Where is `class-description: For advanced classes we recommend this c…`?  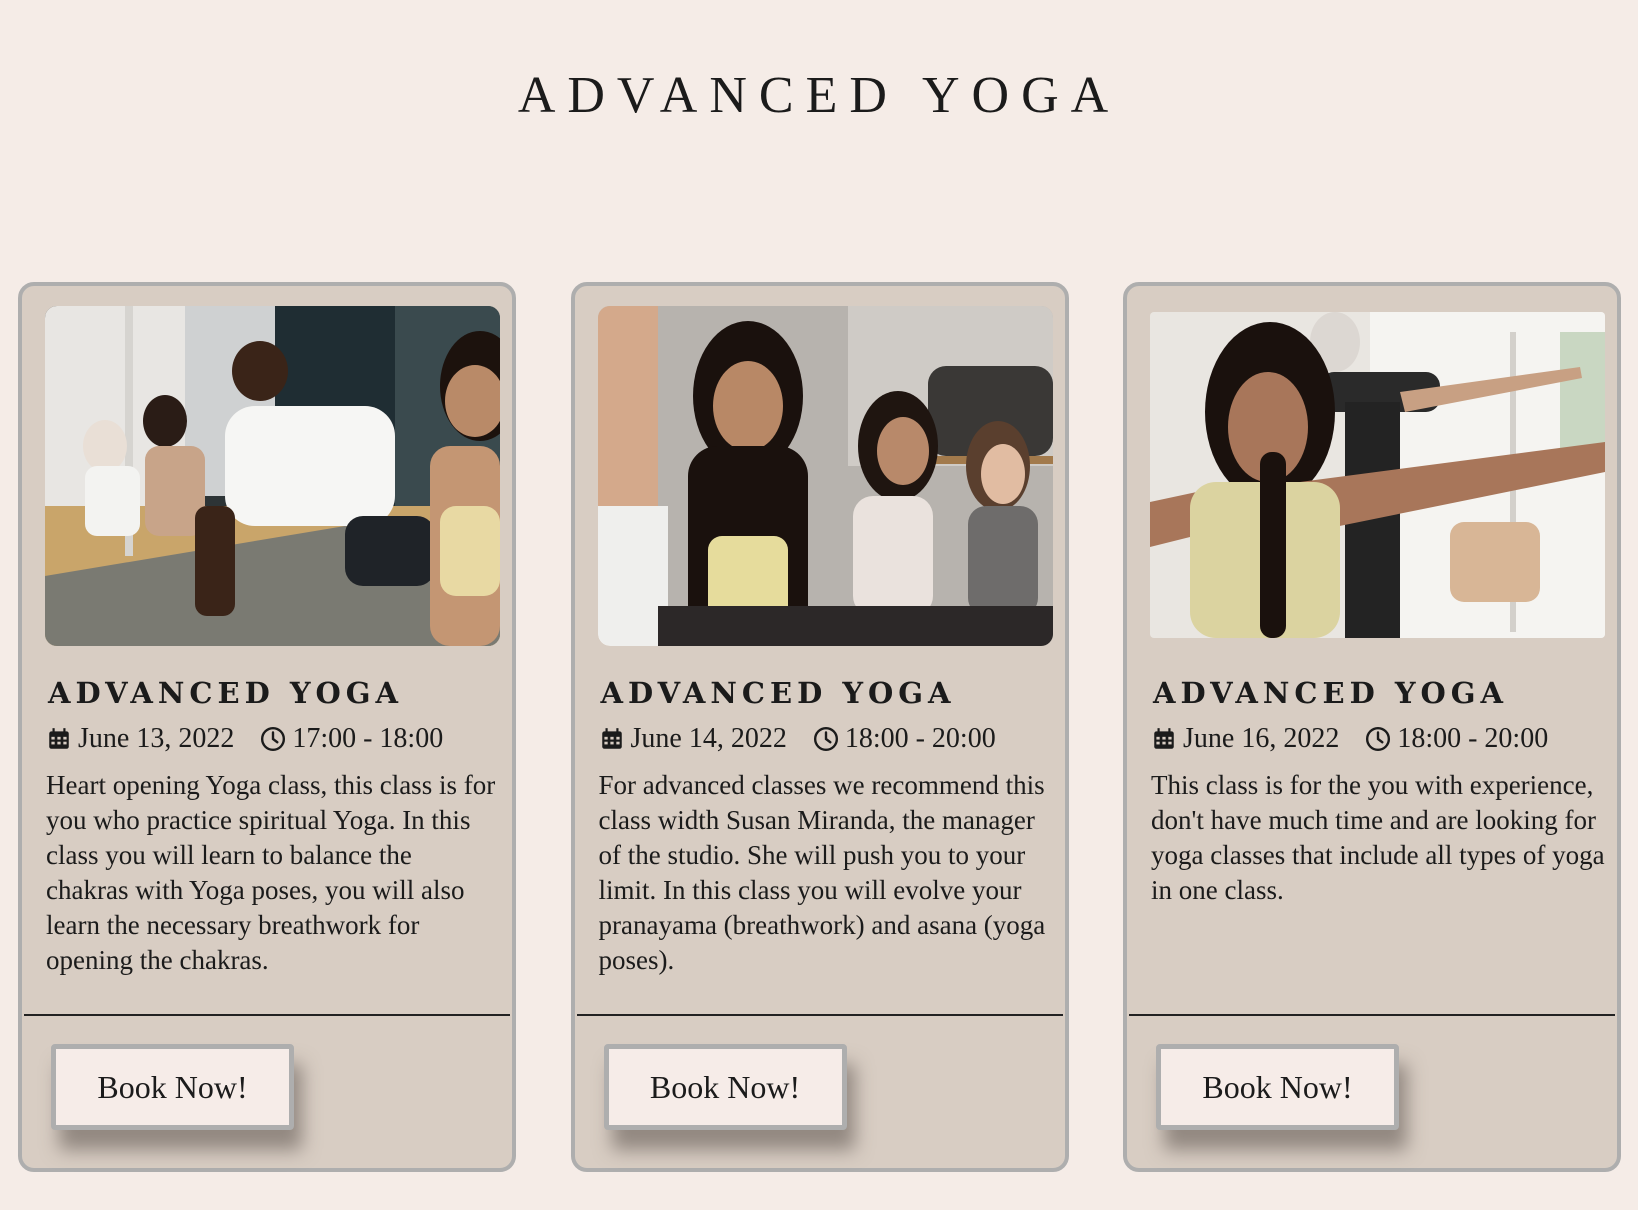
class-description: For advanced classes we recommend this c… is located at coordinates (822, 872).